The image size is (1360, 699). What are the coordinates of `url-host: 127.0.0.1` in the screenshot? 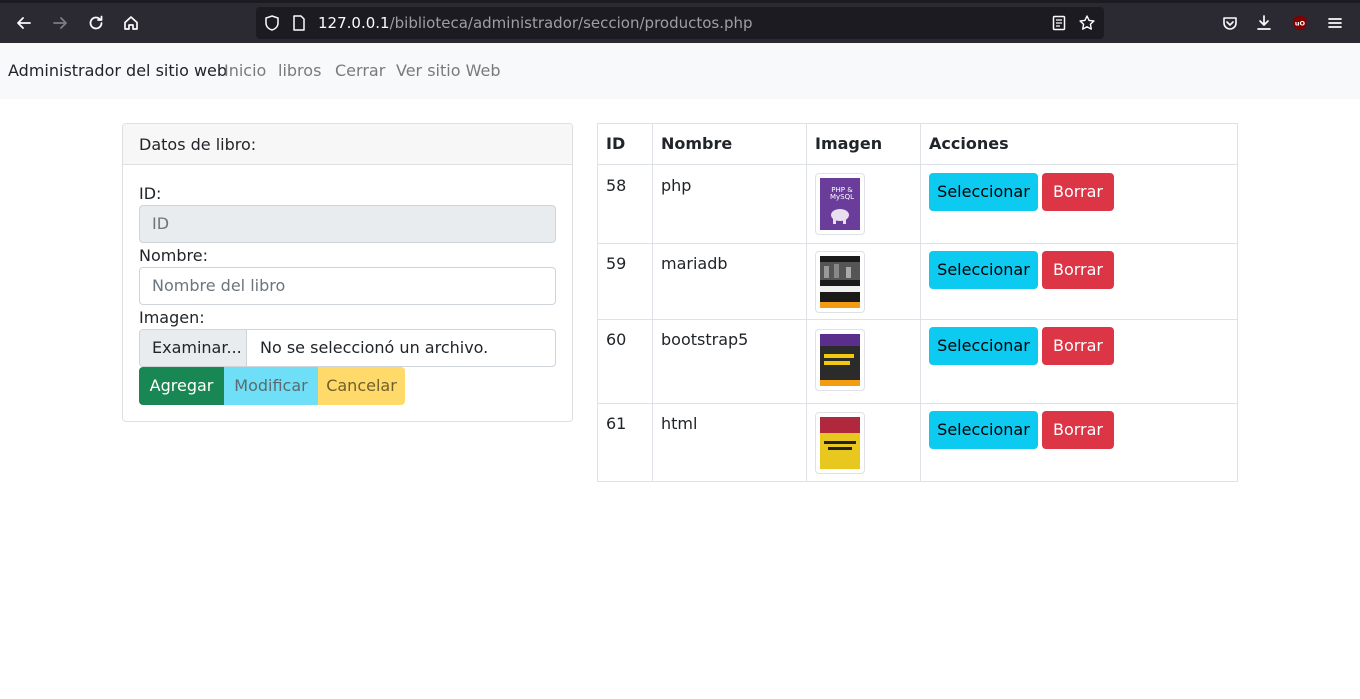 It's located at (354, 23).